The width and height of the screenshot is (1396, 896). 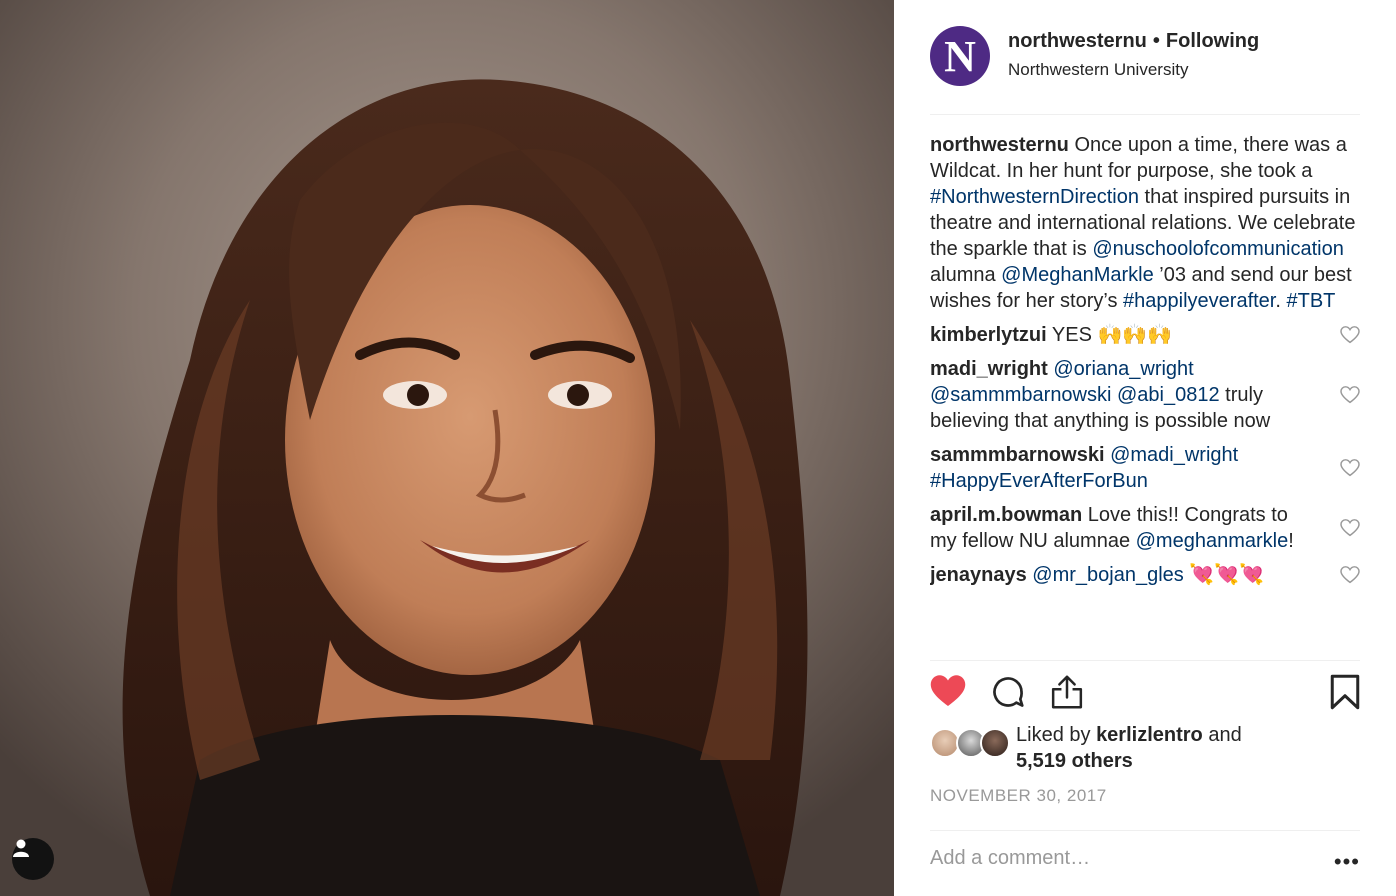 I want to click on divider, so click(x=1145, y=660).